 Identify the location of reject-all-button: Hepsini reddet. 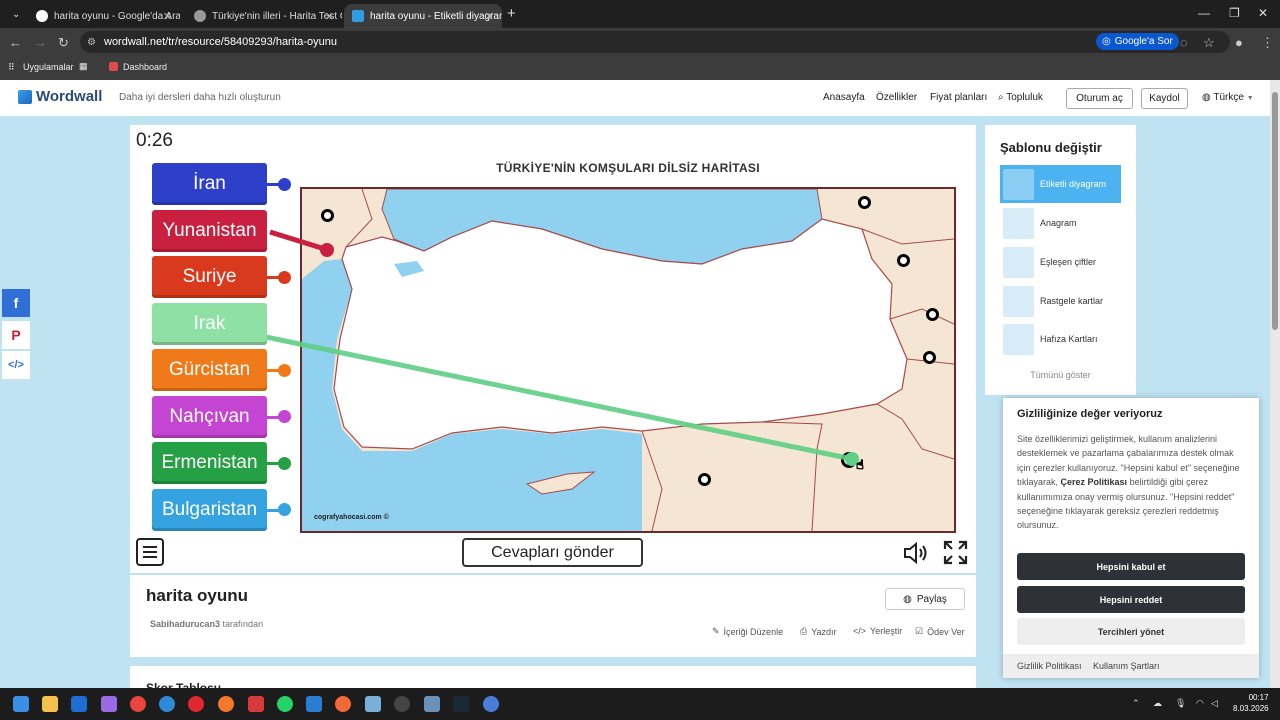
(1131, 599).